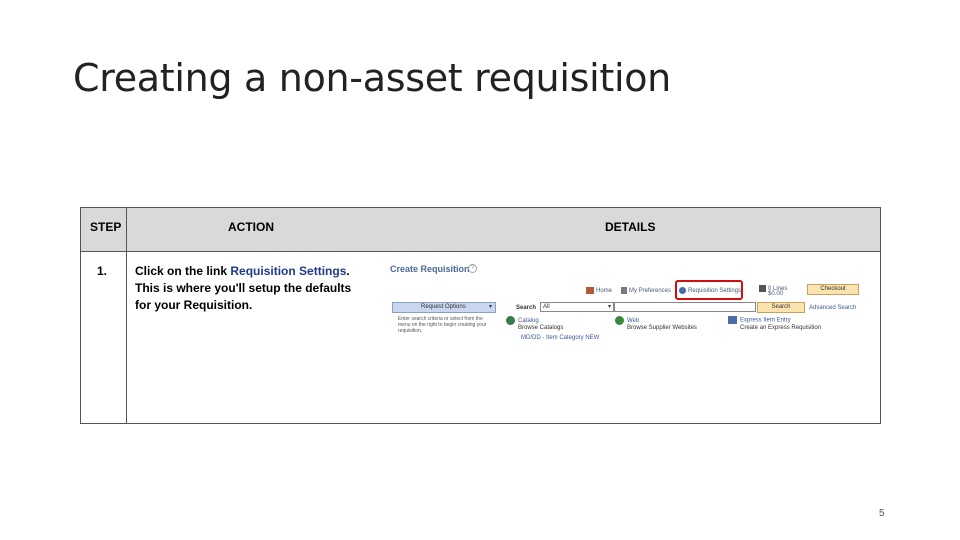 The height and width of the screenshot is (540, 960). What do you see at coordinates (288, 271) in the screenshot?
I see `action-link-text: Requisition Settings` at bounding box center [288, 271].